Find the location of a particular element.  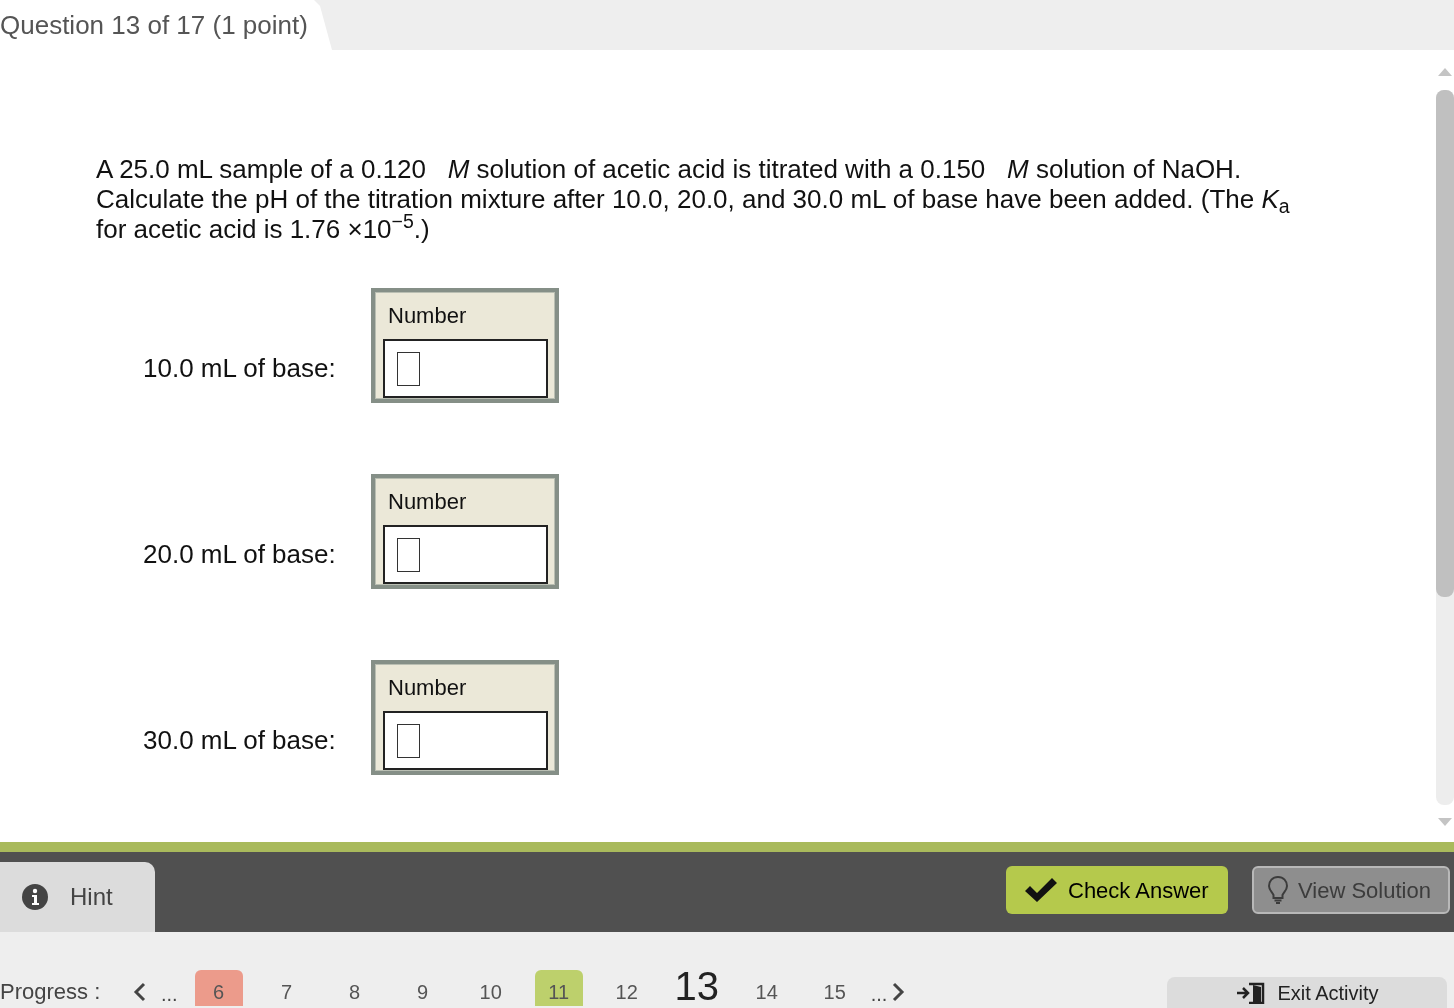

answer-label: 30.0 mL of base: is located at coordinates (240, 740).